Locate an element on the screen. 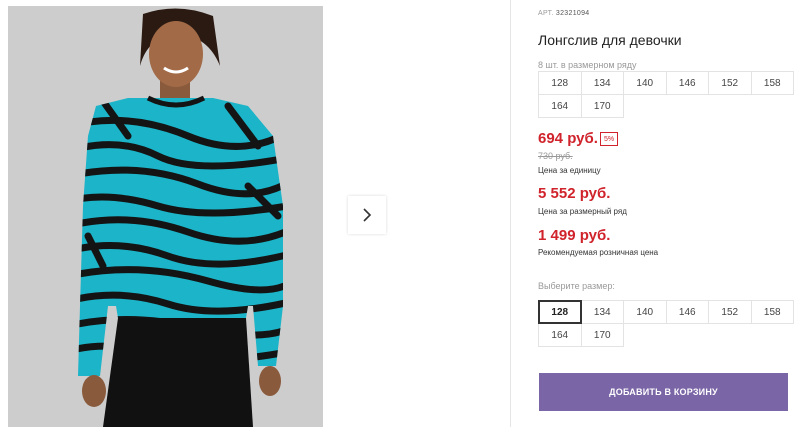 Image resolution: width=800 pixels, height=427 pixels. product-title: Лонгслив для девочки is located at coordinates (610, 40).